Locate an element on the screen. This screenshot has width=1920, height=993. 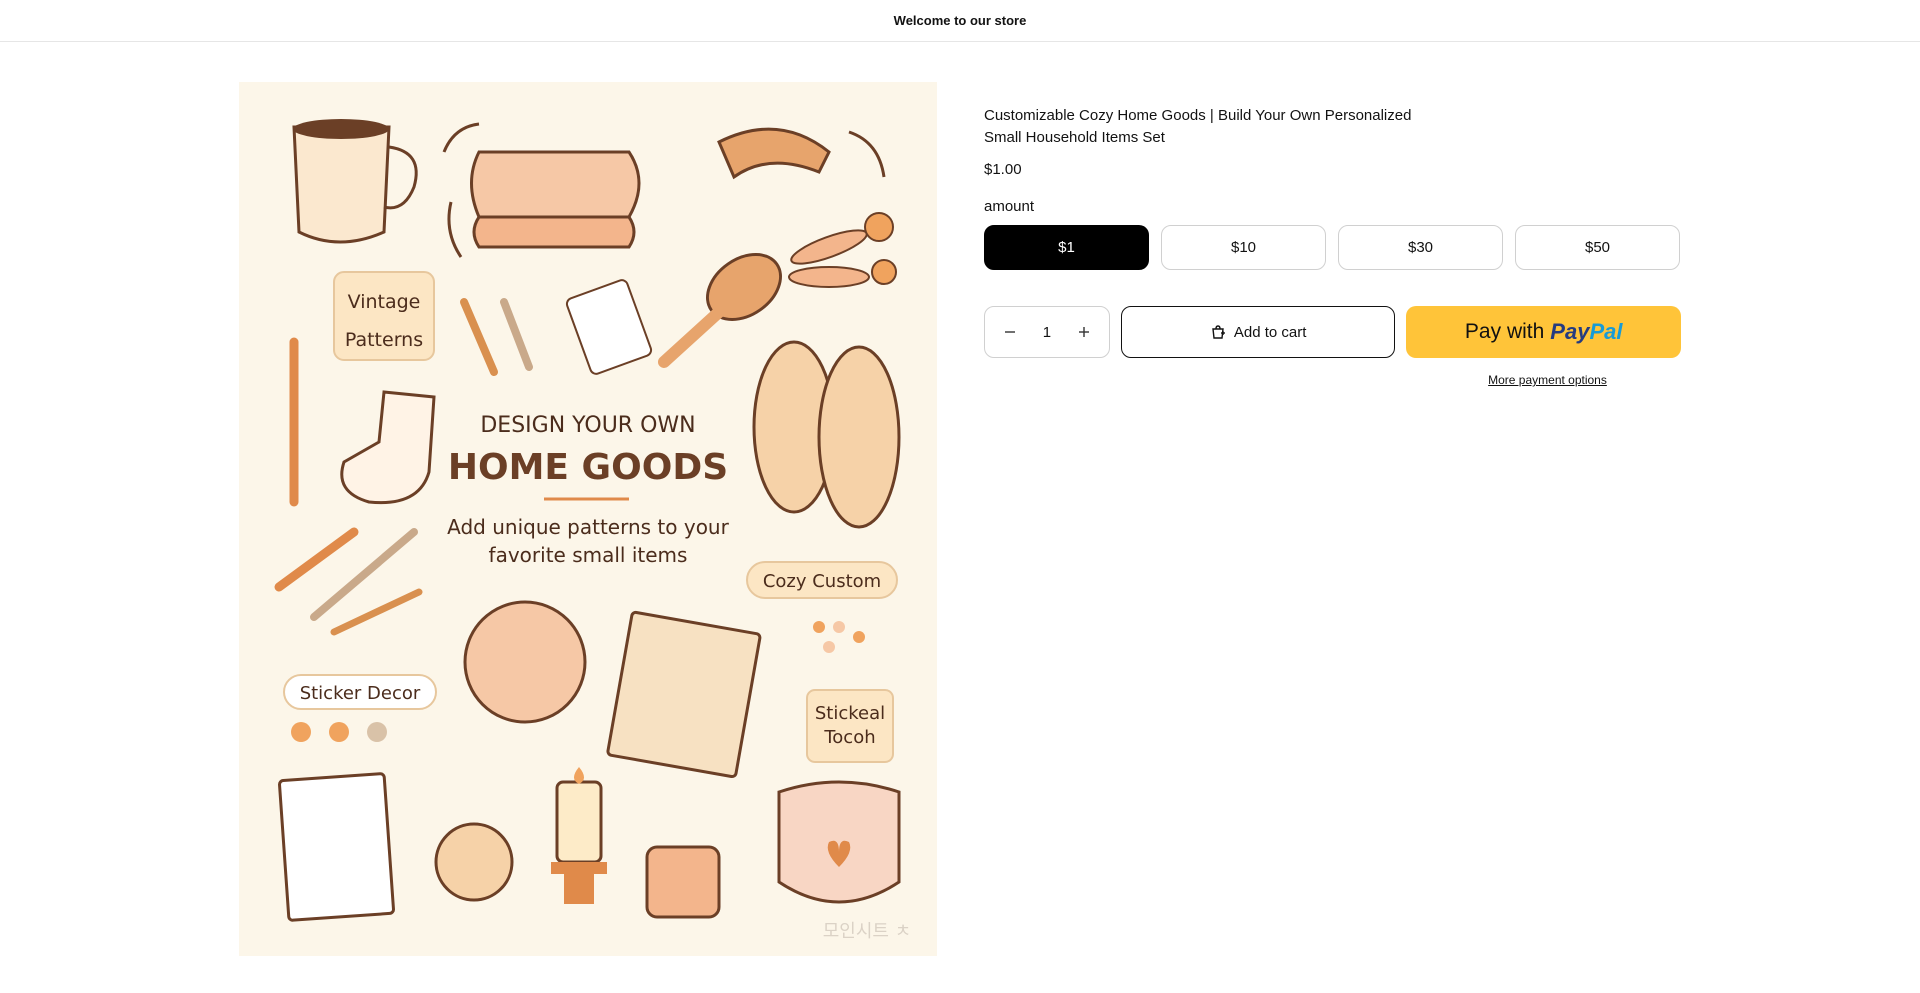
variant-pill-30: $30 is located at coordinates (1420, 247).